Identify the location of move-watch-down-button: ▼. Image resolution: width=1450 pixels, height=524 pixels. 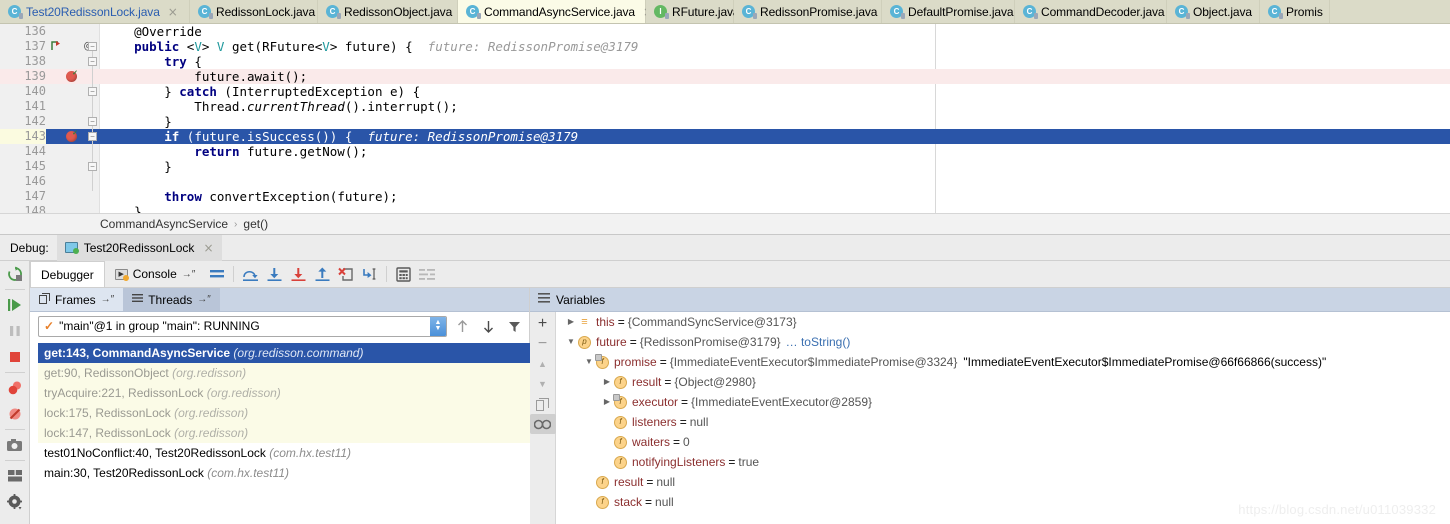
(543, 384).